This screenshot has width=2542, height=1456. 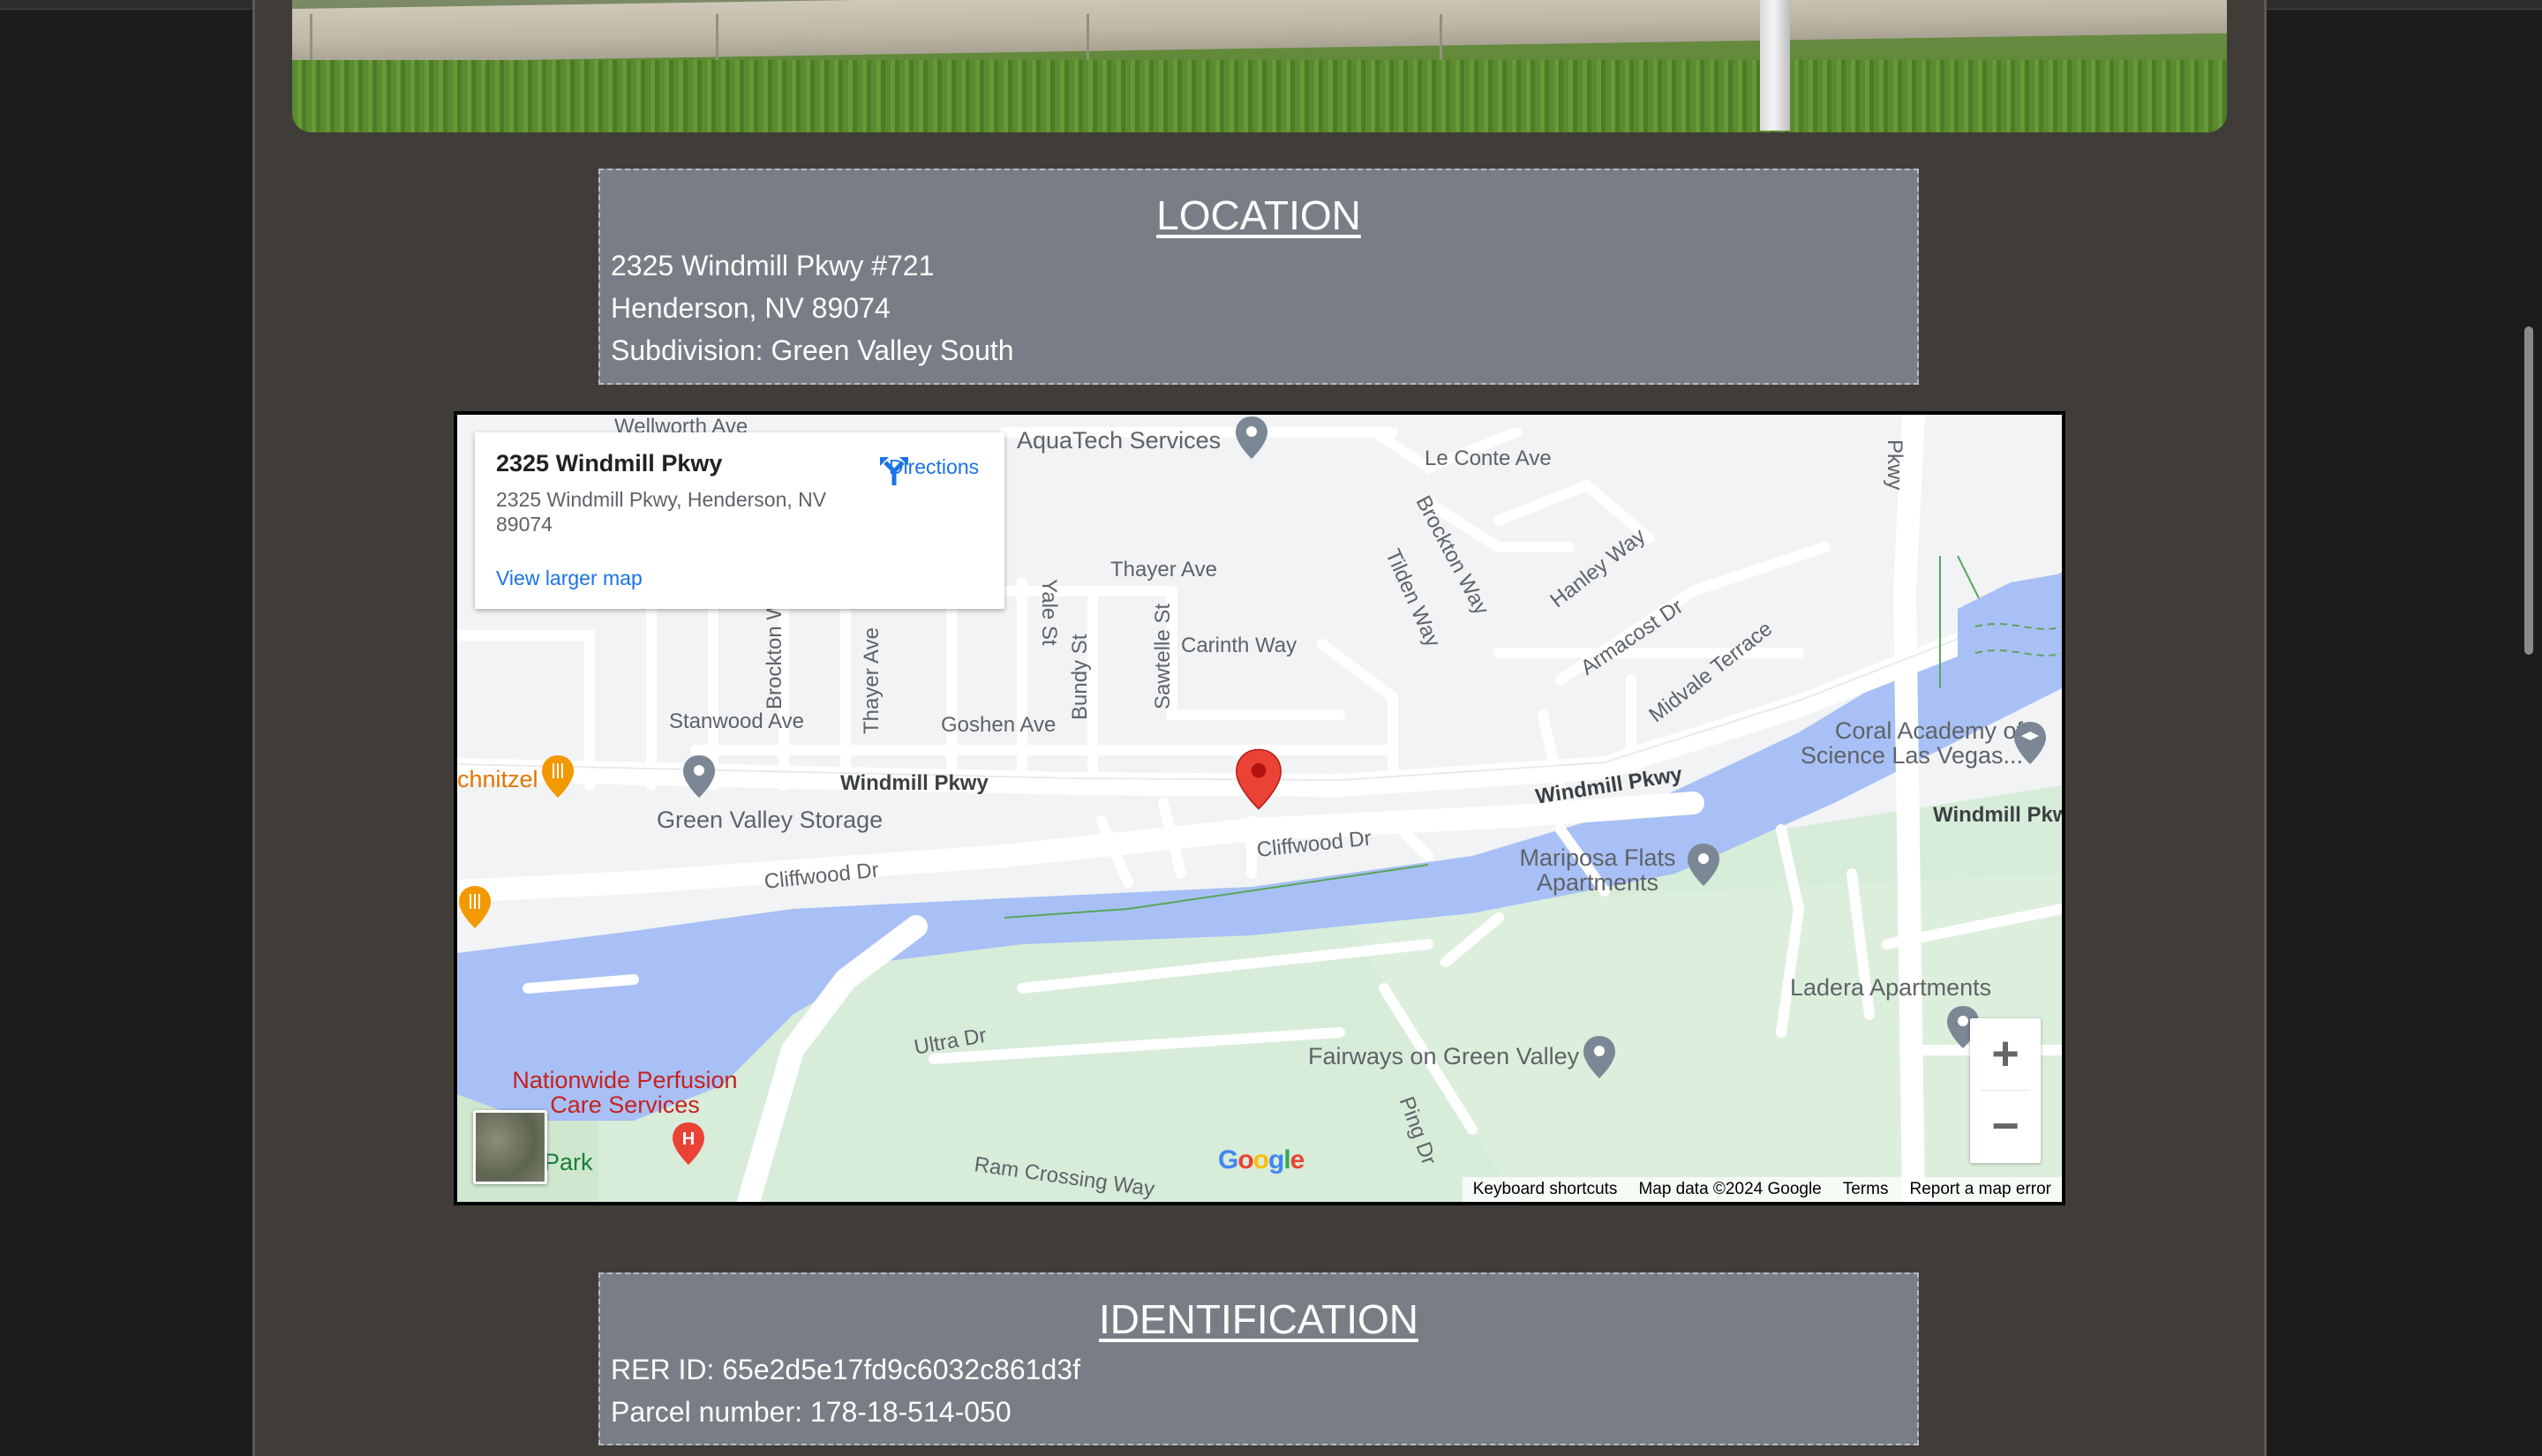 What do you see at coordinates (2030, 743) in the screenshot?
I see `school-pin-icon` at bounding box center [2030, 743].